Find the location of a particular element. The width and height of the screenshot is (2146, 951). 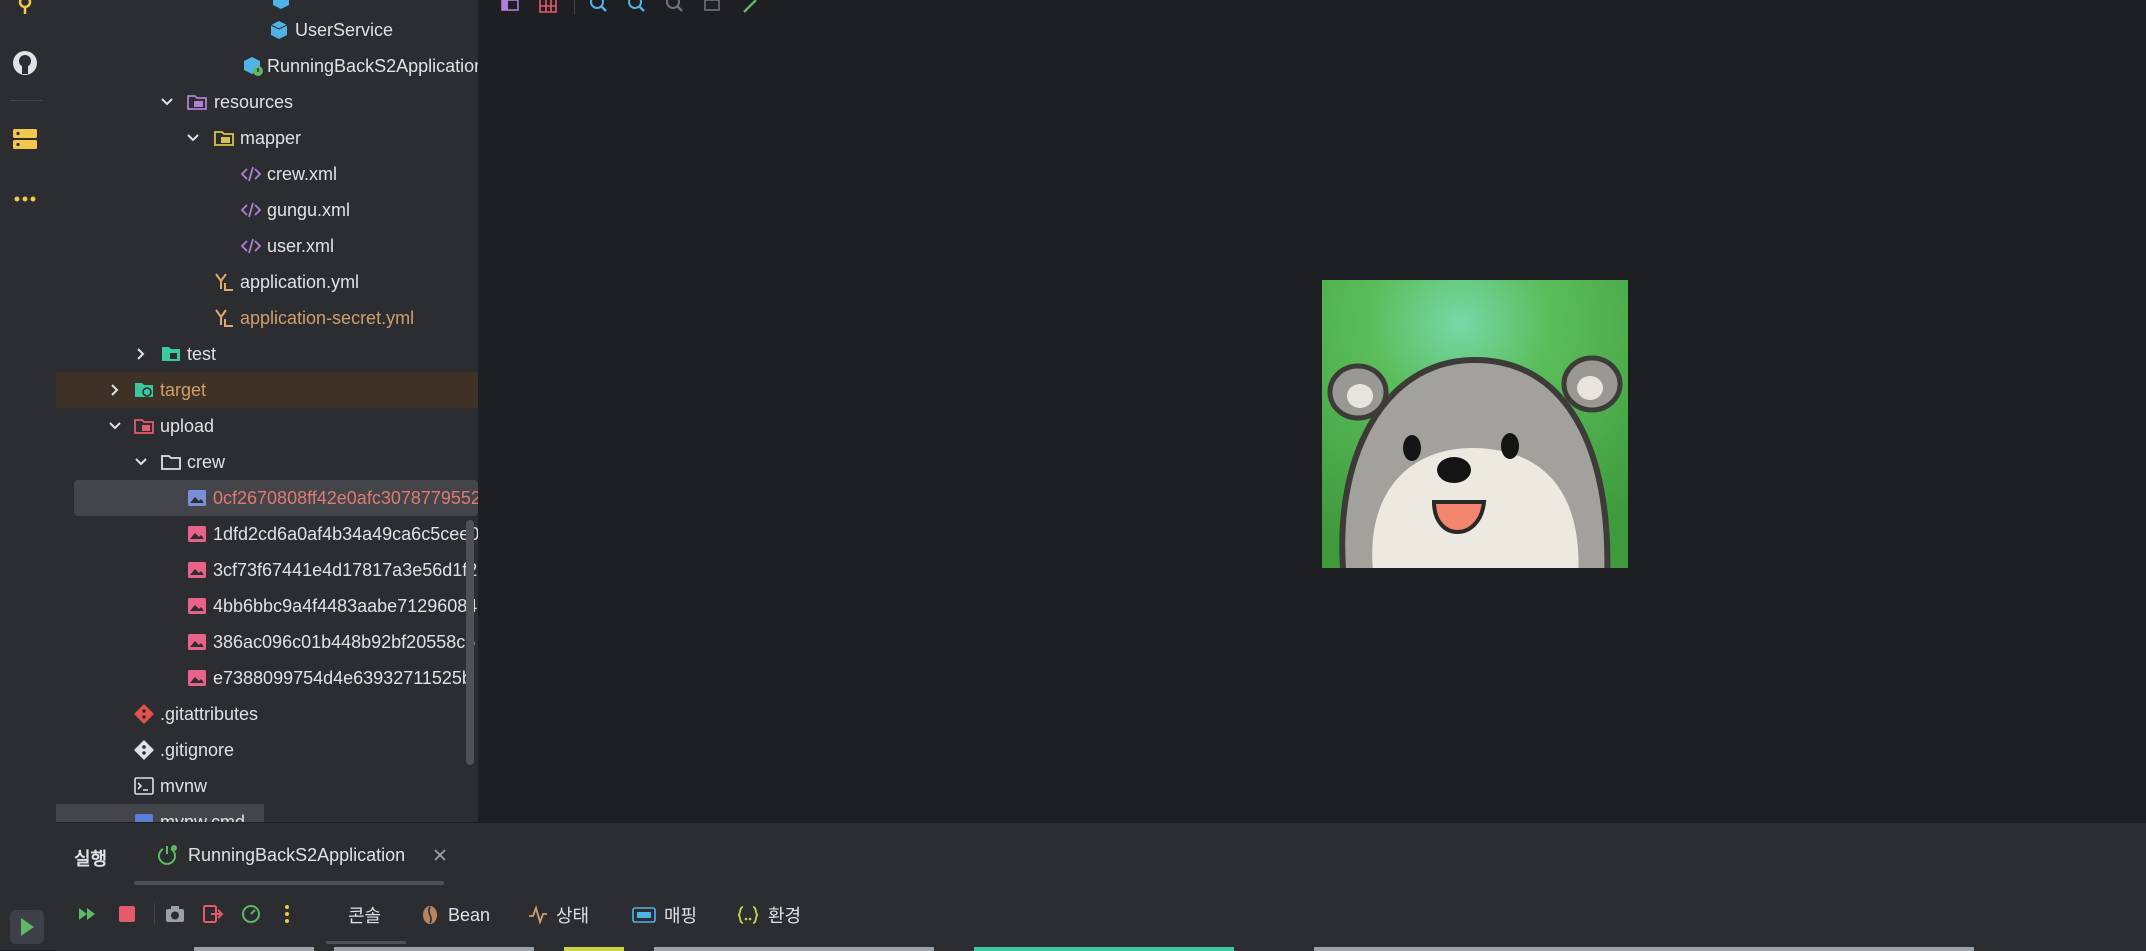

commit-icon is located at coordinates (25, 11).